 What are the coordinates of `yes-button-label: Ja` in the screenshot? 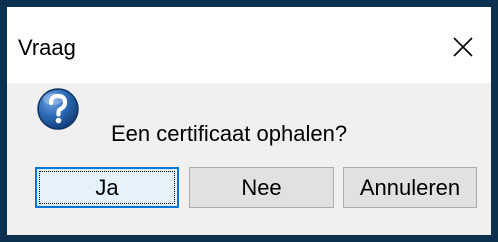 It's located at (107, 187).